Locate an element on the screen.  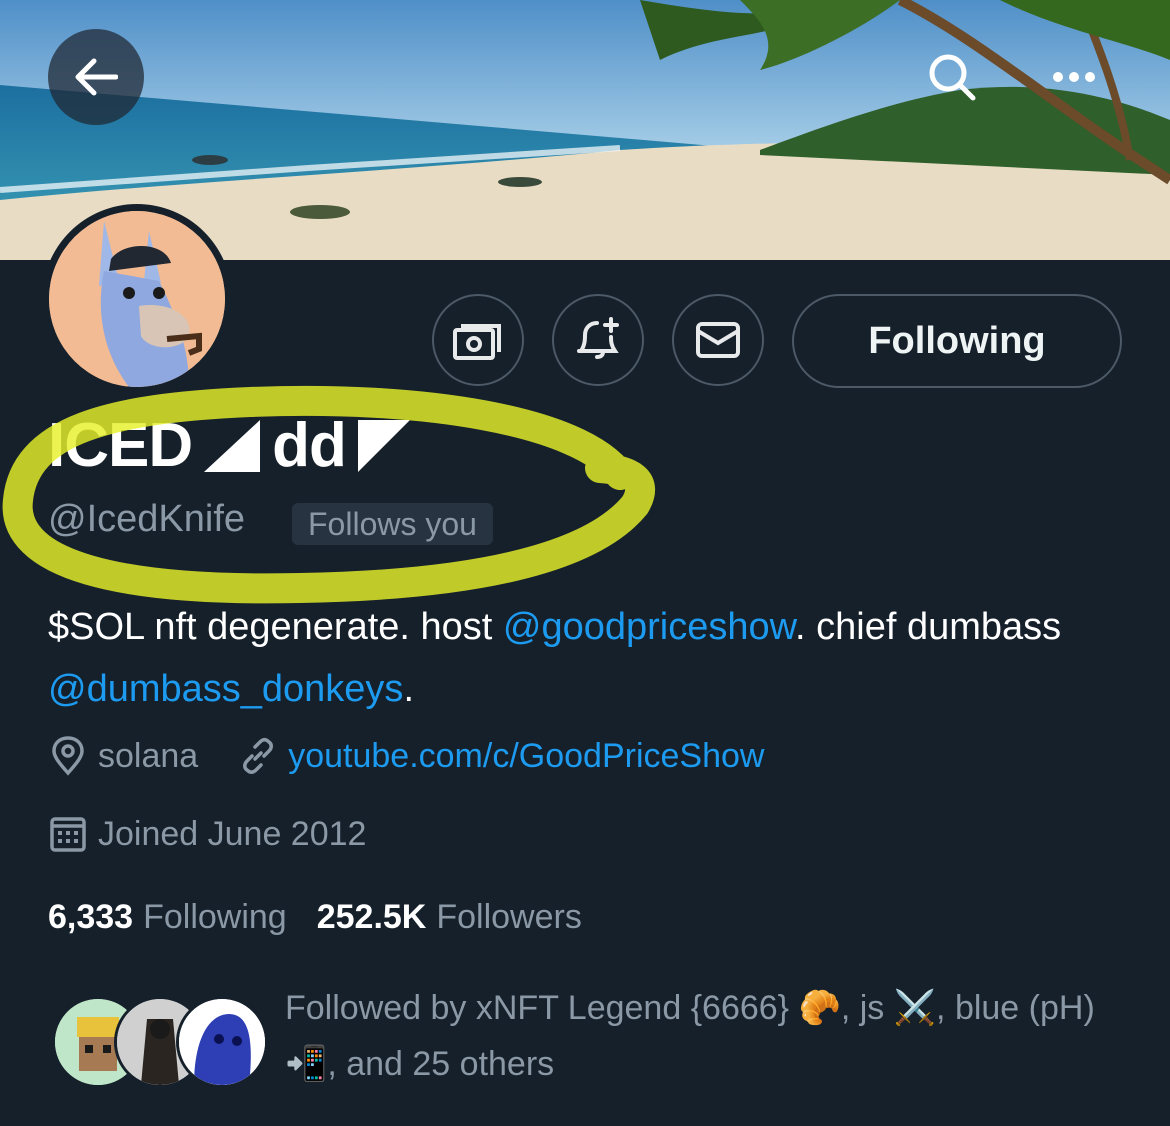
avatar is located at coordinates (137, 299).